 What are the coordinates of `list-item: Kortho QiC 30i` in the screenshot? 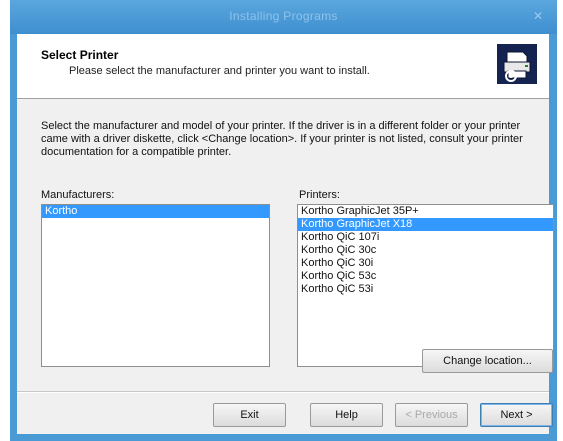 It's located at (425, 263).